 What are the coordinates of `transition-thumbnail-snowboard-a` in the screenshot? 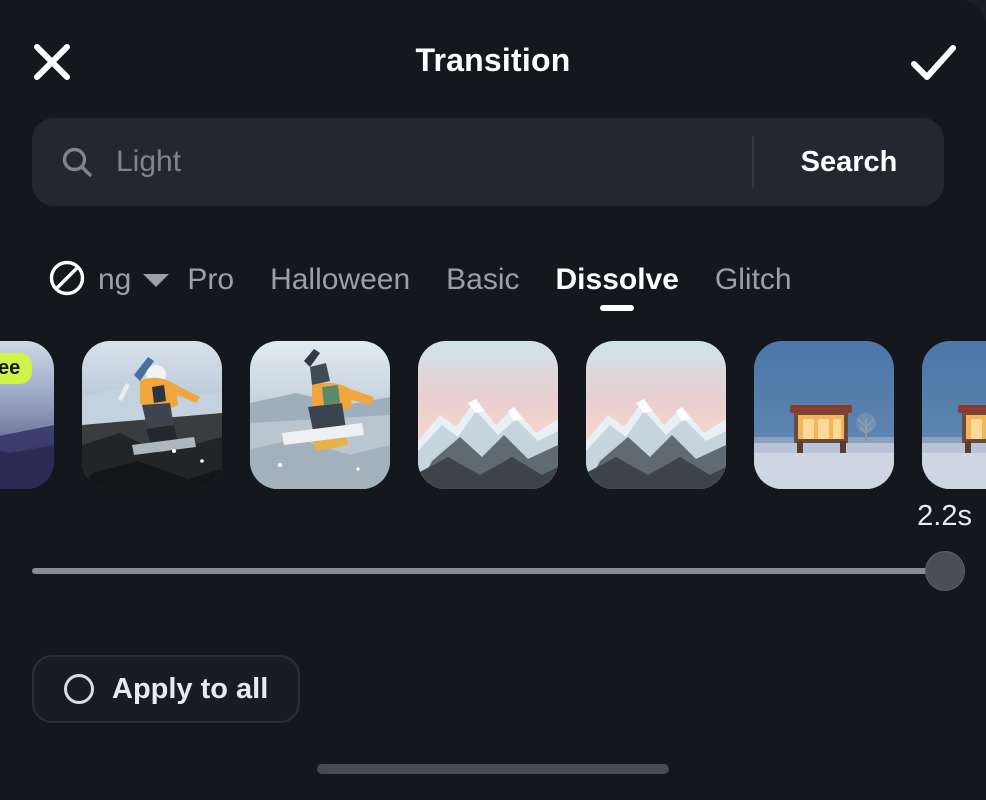 It's located at (152, 415).